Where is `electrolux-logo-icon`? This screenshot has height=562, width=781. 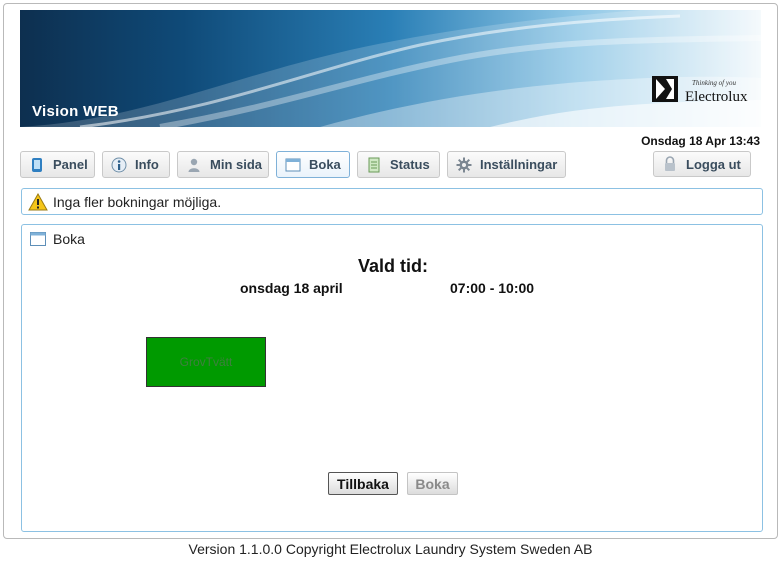
electrolux-logo-icon is located at coordinates (665, 89).